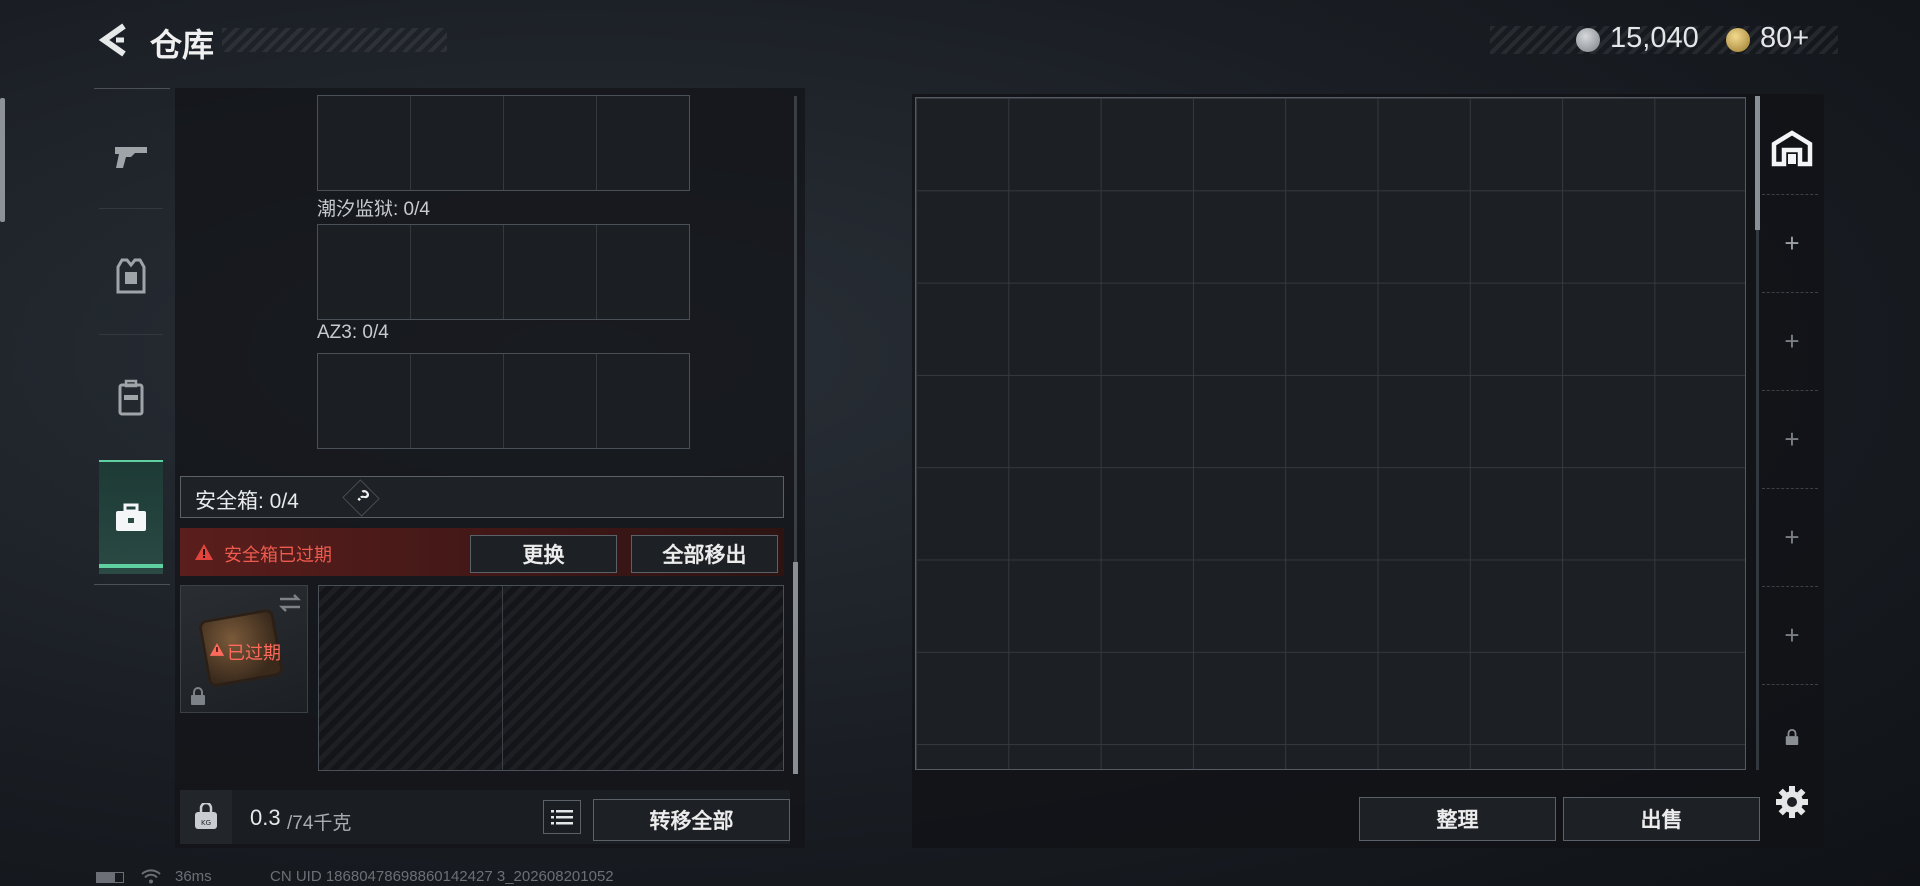  Describe the element at coordinates (704, 554) in the screenshot. I see `remove-all-button: 全部移出` at that location.